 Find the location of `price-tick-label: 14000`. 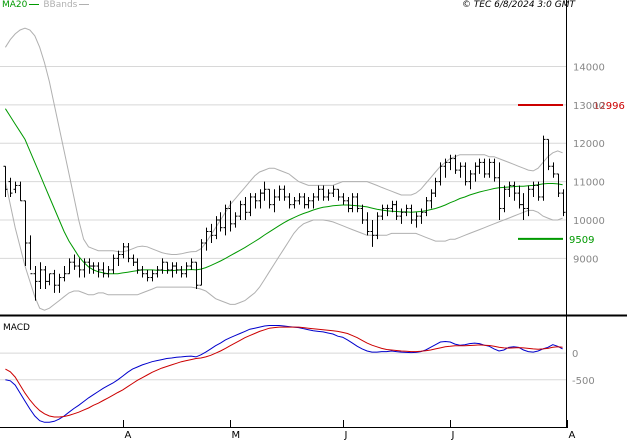

price-tick-label: 14000 is located at coordinates (589, 67).